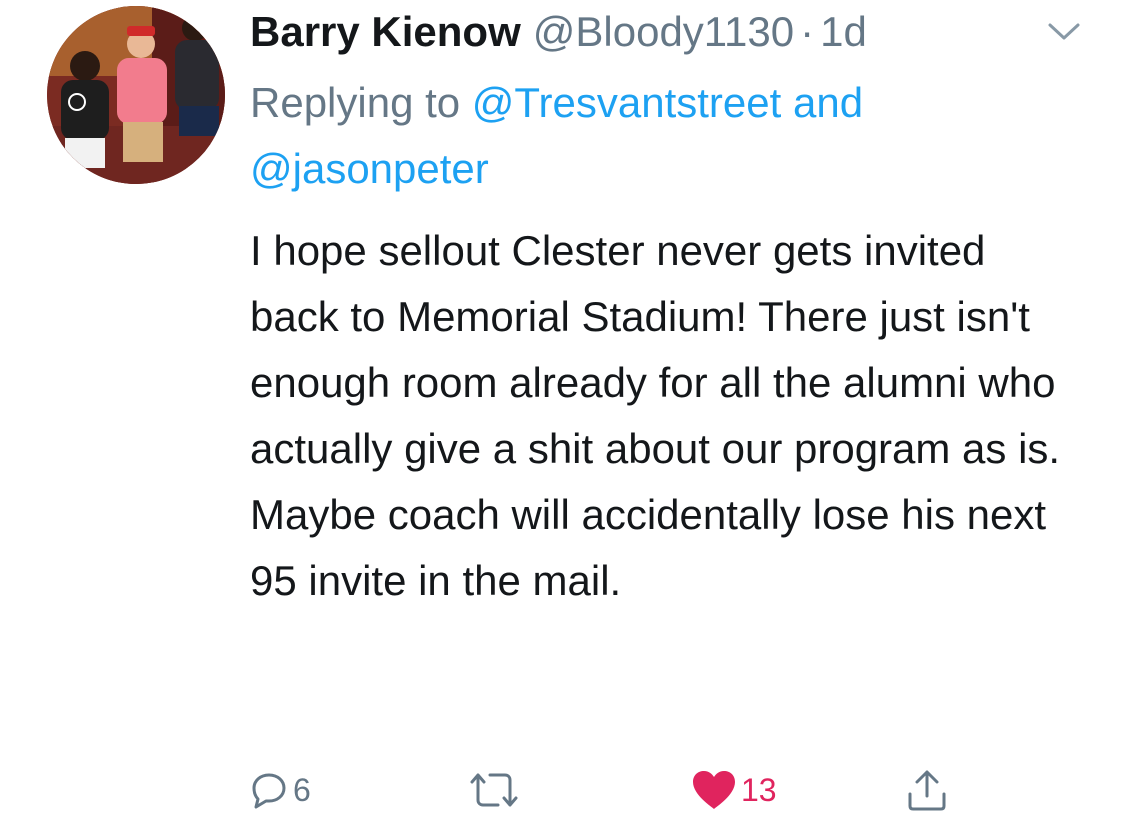  I want to click on mention-link: @jasonpeter, so click(369, 168).